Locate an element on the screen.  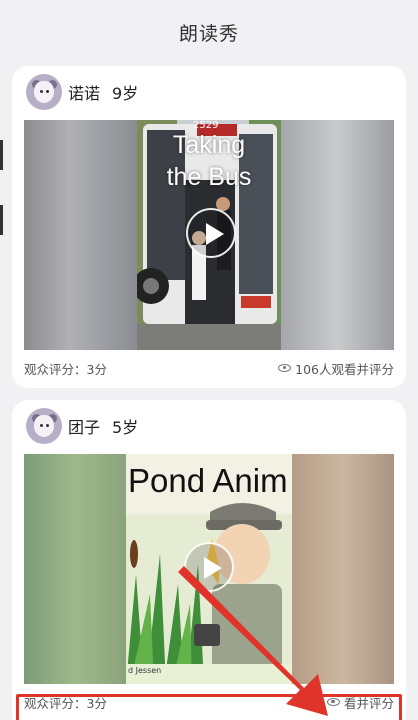
page-title: 朗读秀 is located at coordinates (208, 33).